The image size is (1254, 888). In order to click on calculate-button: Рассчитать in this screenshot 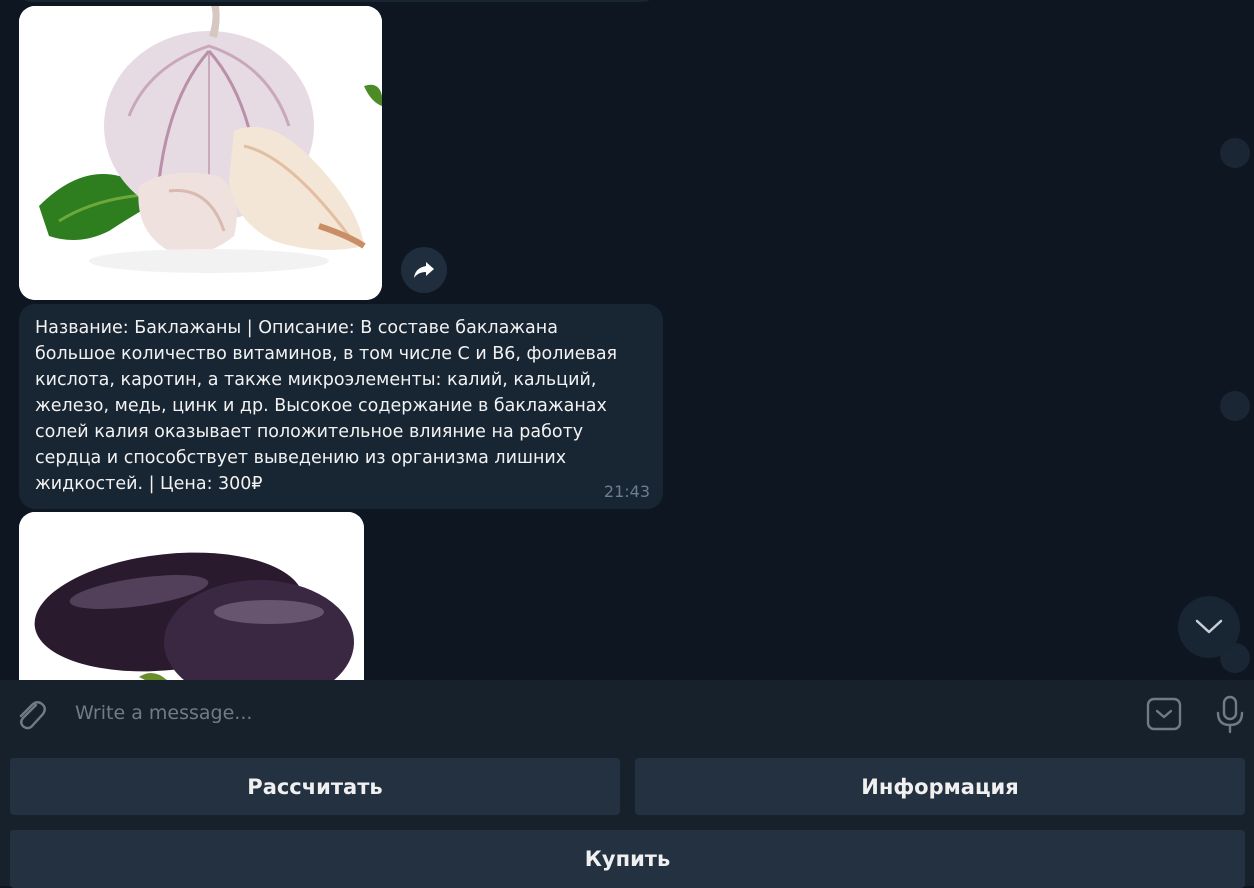, I will do `click(315, 786)`.